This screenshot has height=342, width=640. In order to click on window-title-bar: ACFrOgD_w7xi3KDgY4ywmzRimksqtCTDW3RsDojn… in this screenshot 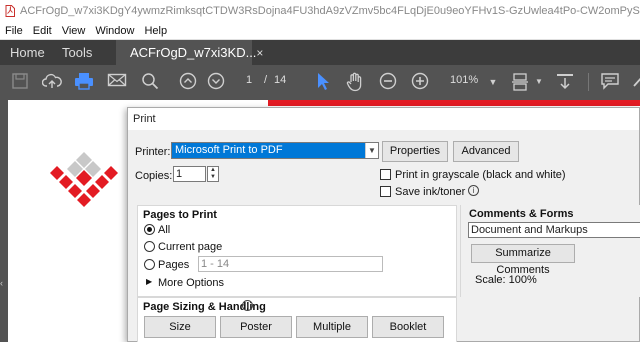, I will do `click(320, 11)`.